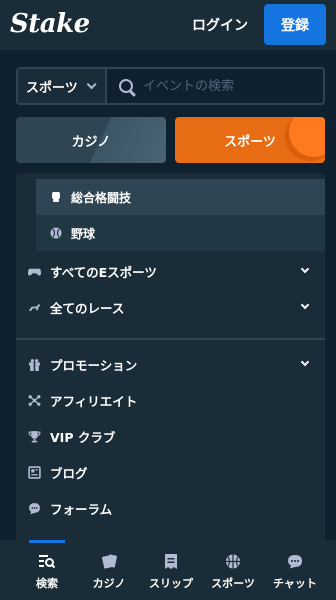  What do you see at coordinates (228, 86) in the screenshot?
I see `search-input` at bounding box center [228, 86].